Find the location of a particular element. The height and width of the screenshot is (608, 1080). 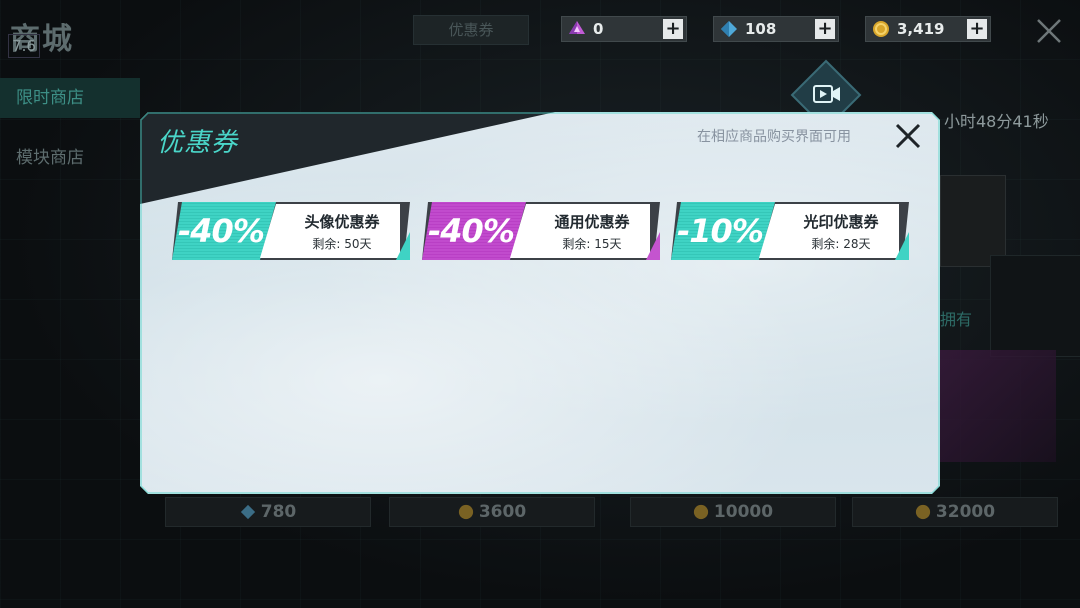

price-button: 10000 is located at coordinates (733, 512).